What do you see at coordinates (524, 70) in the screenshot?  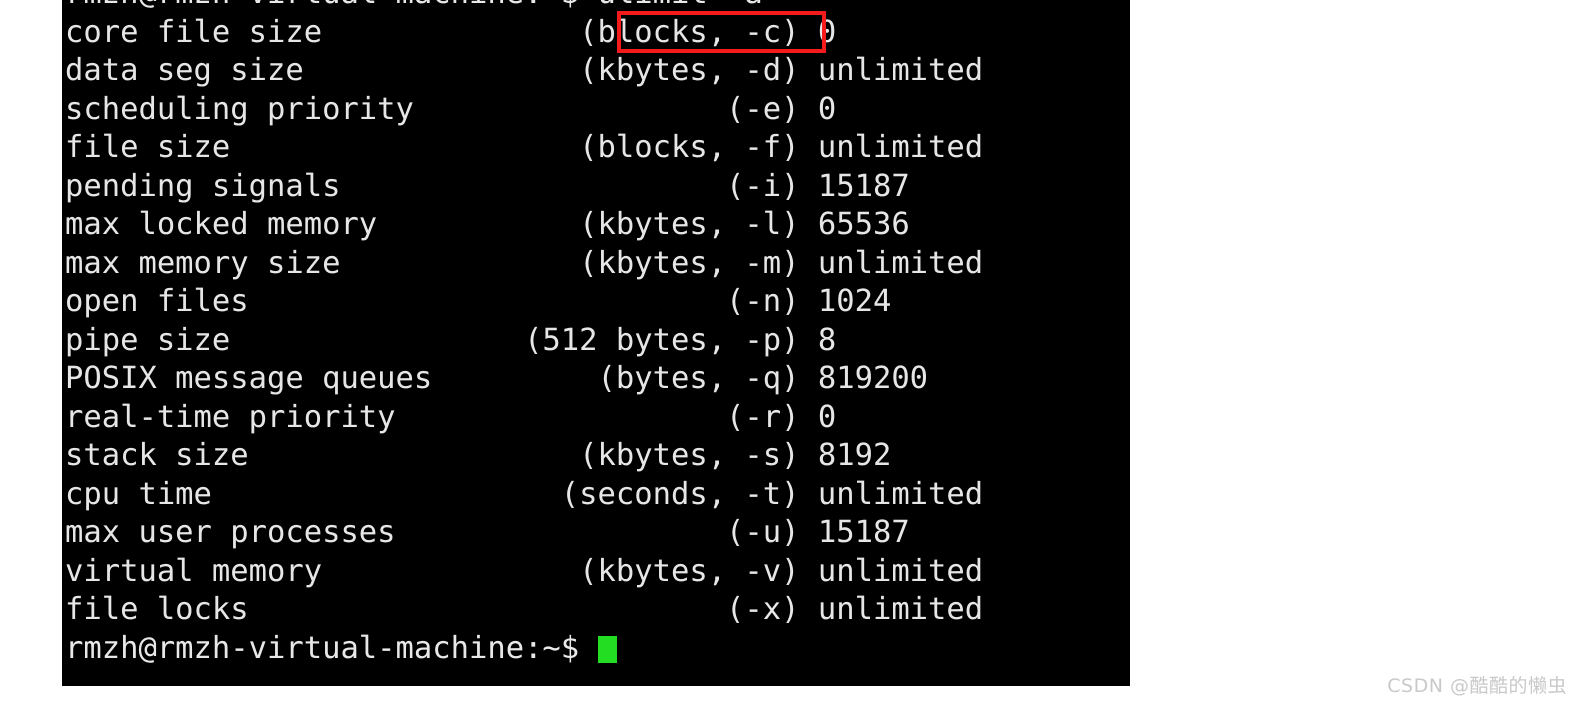 I see `limit-row-data-seg-size: data seg size (kbytes, -d) unlimited` at bounding box center [524, 70].